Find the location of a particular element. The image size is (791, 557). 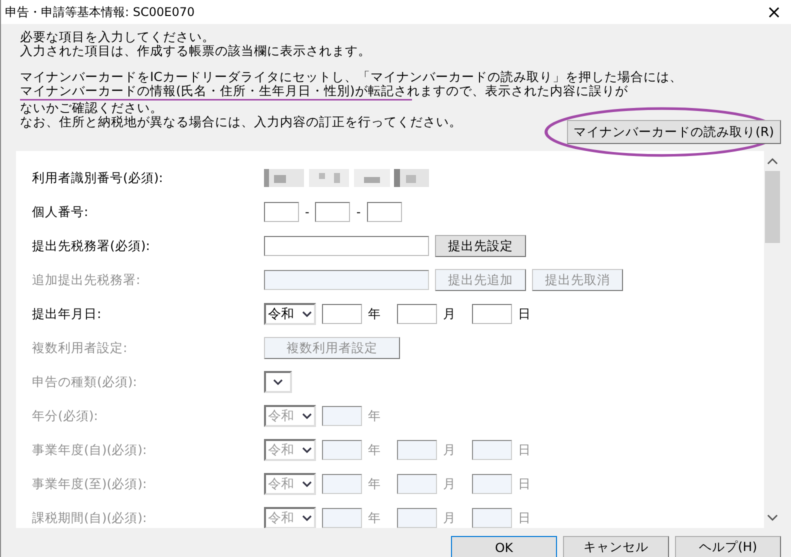

scroll-up-icon is located at coordinates (772, 161).